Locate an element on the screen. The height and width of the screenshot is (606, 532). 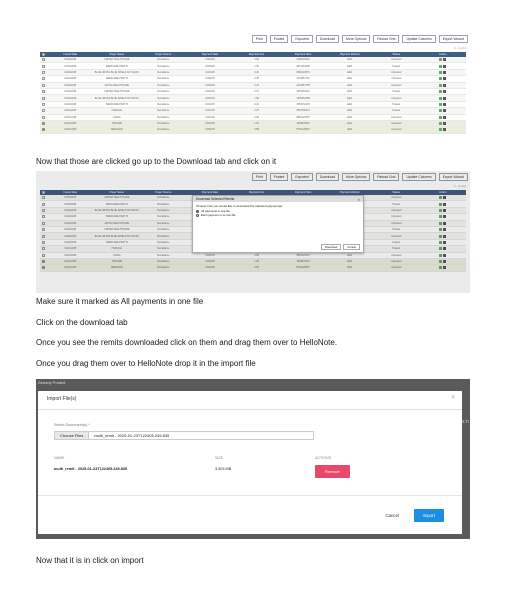
col-header: Payment Date is located at coordinates (210, 54).